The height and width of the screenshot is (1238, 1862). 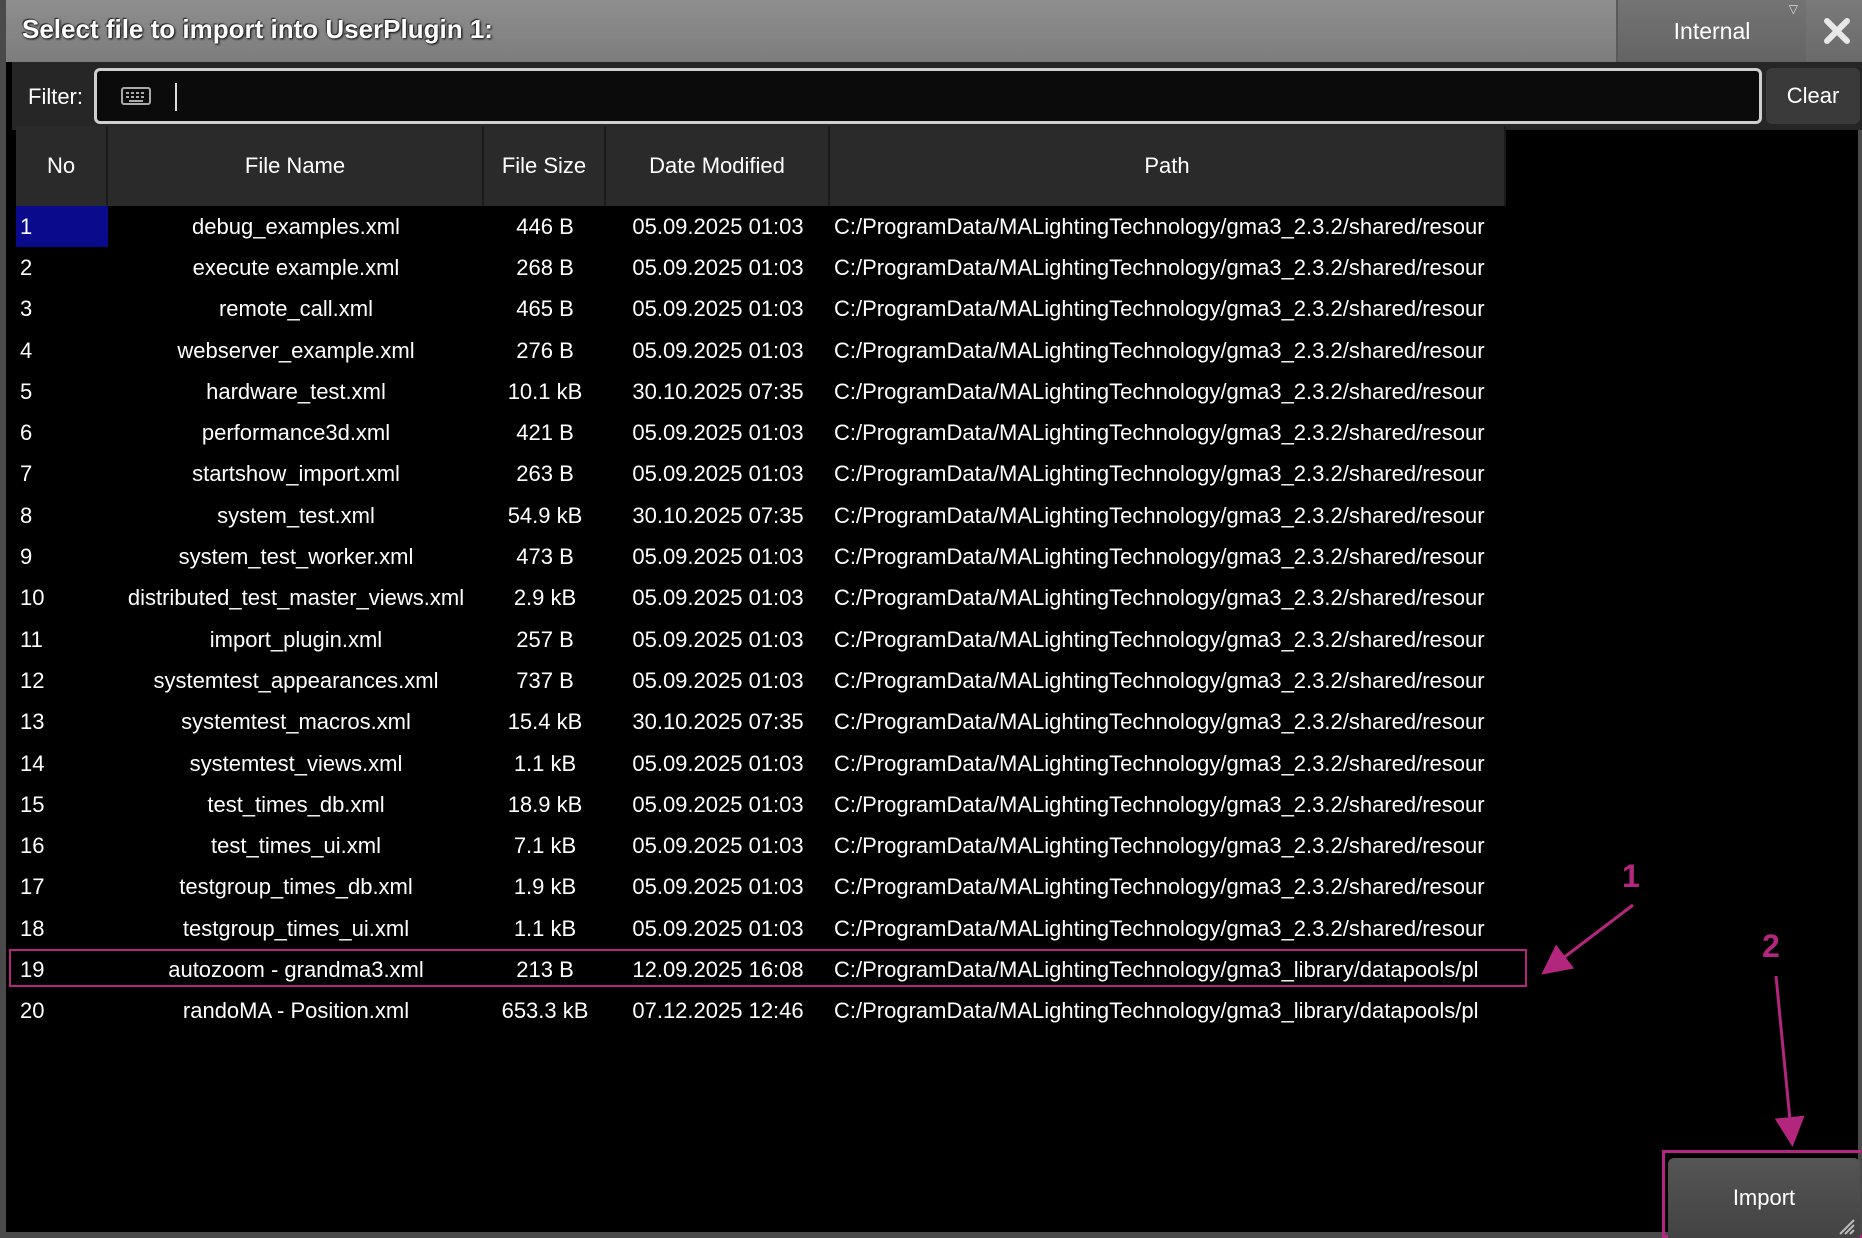 What do you see at coordinates (1845, 1225) in the screenshot?
I see `resize-grip-icon` at bounding box center [1845, 1225].